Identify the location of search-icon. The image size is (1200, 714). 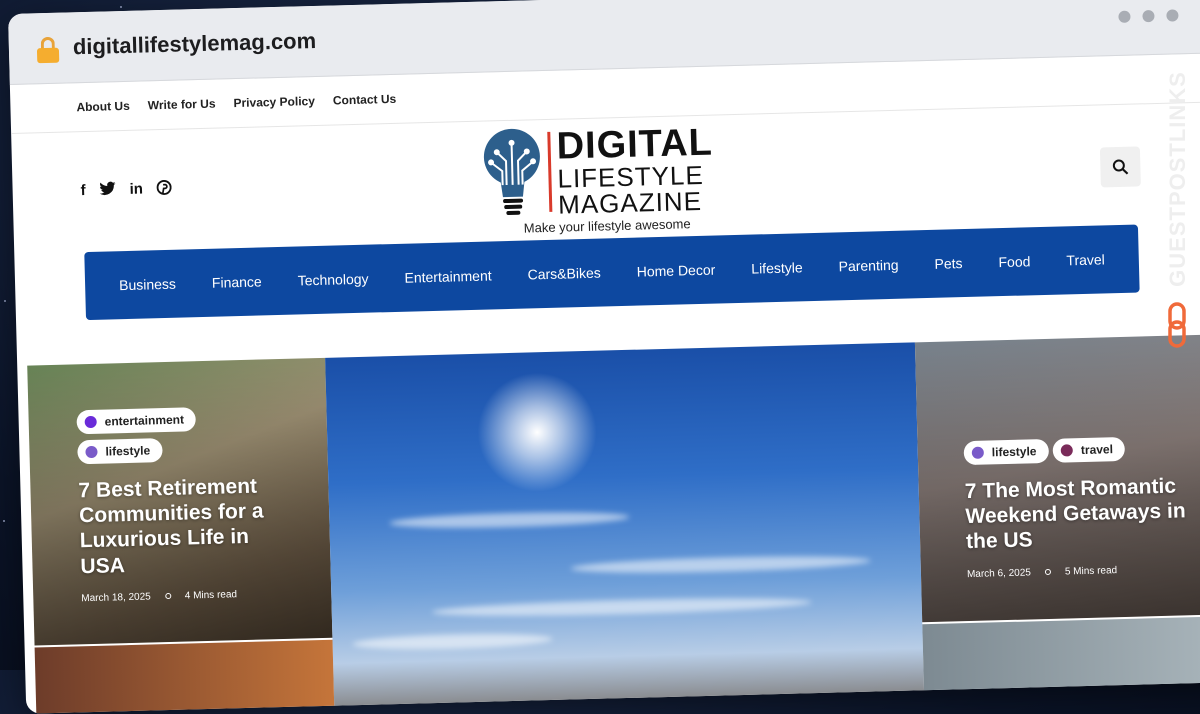
(1120, 167).